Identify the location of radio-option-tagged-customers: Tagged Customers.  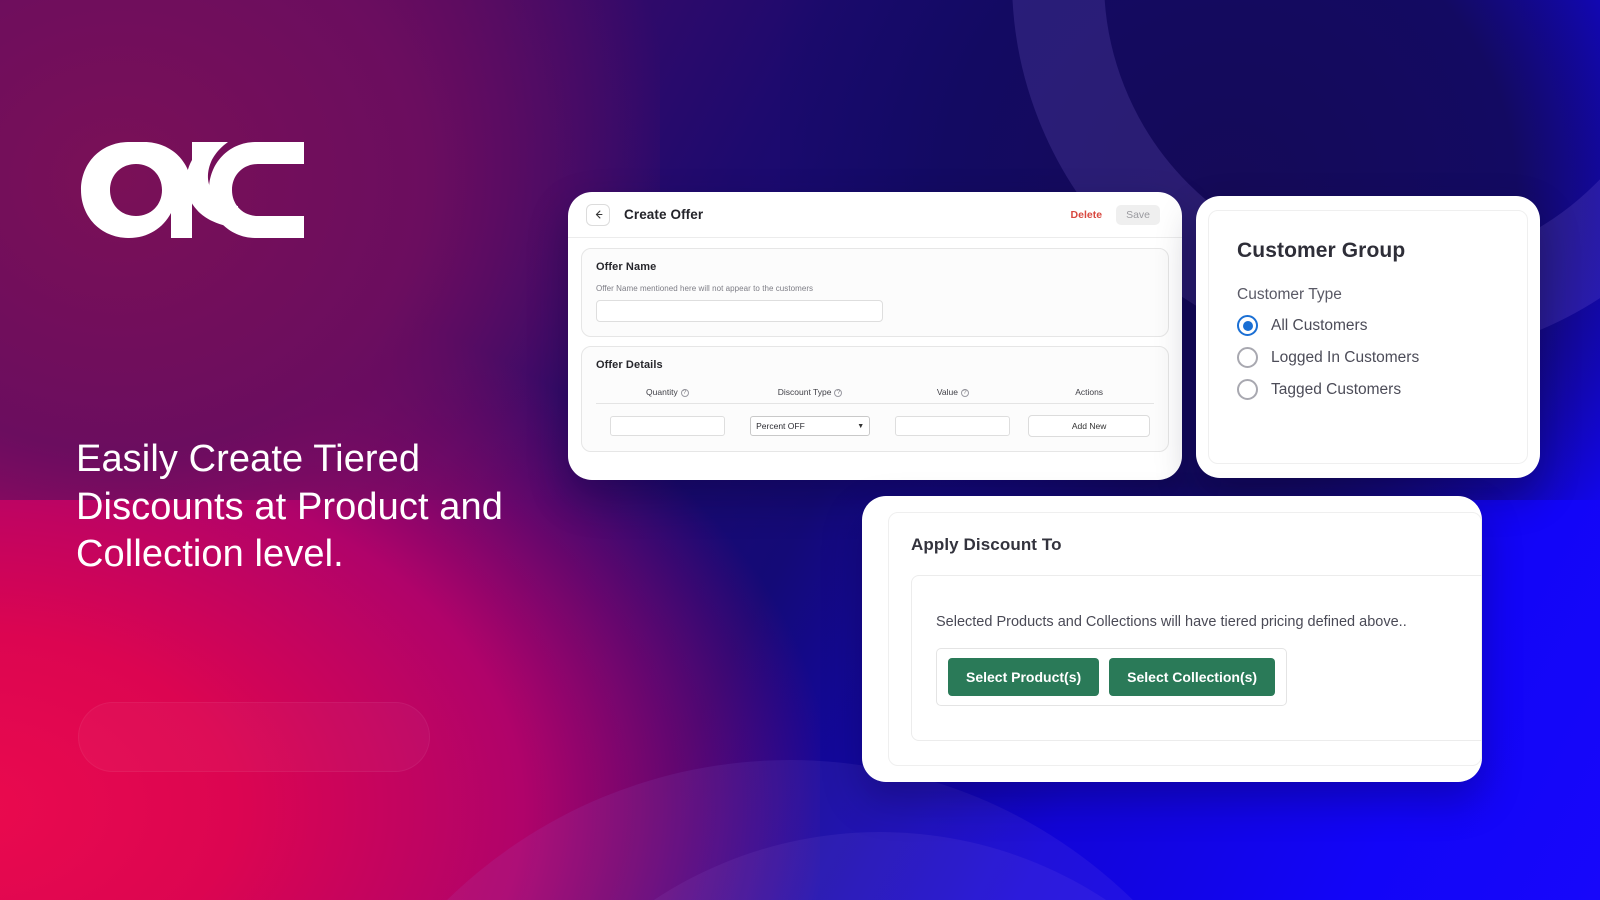
(1368, 389).